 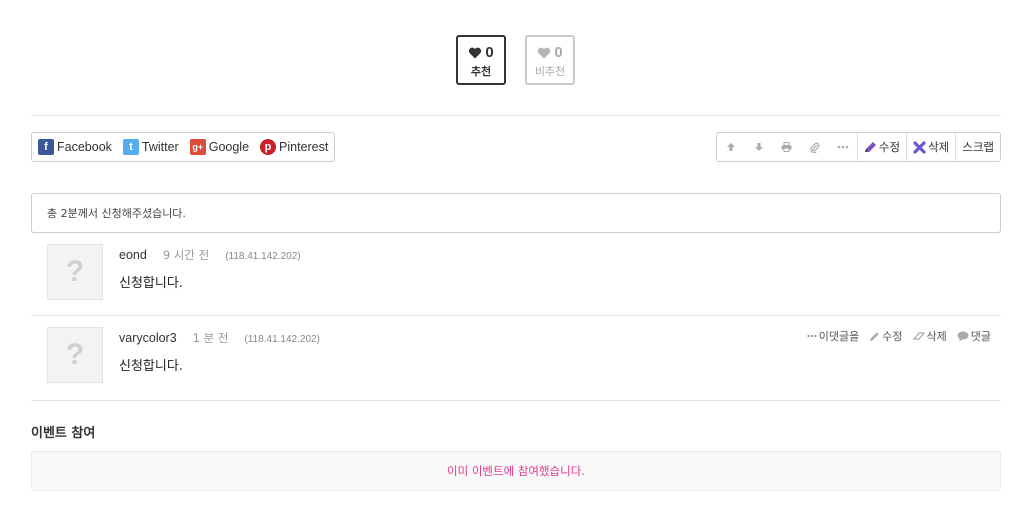 What do you see at coordinates (980, 336) in the screenshot?
I see `reply-comment-label: 댓글` at bounding box center [980, 336].